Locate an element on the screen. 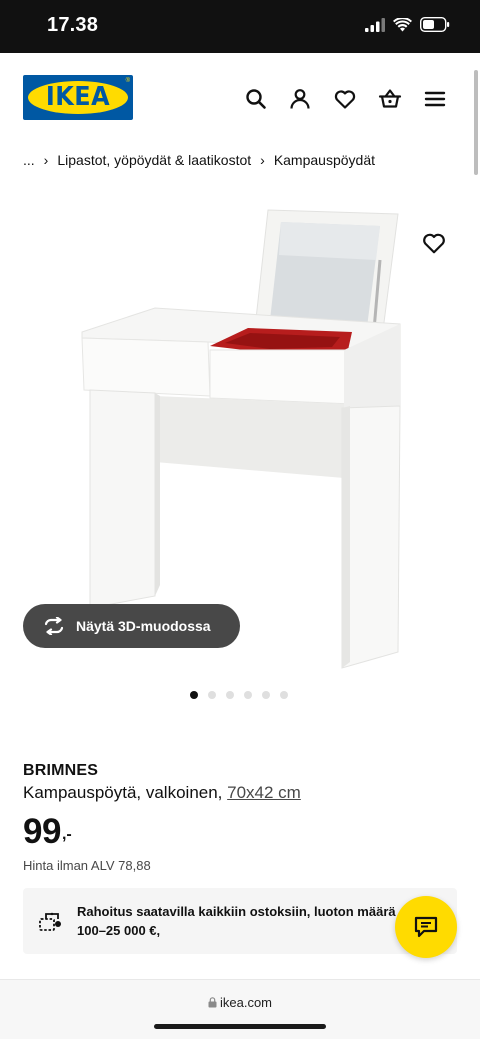 This screenshot has height=1039, width=480. status-icons is located at coordinates (407, 24).